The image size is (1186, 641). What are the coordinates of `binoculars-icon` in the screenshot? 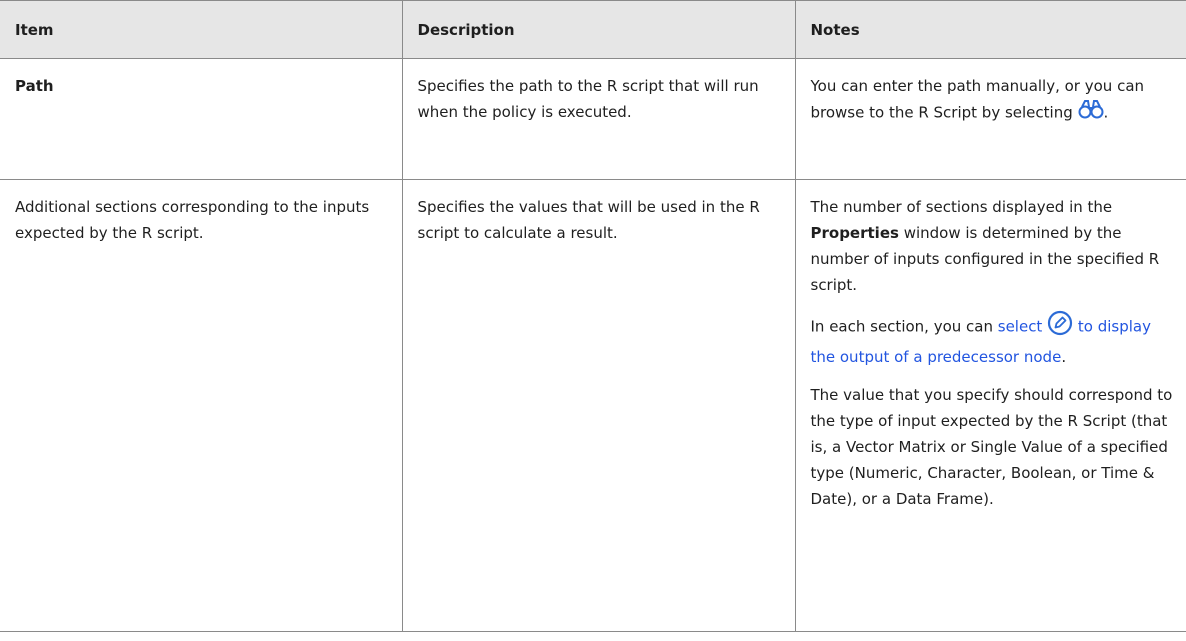 It's located at (1091, 113).